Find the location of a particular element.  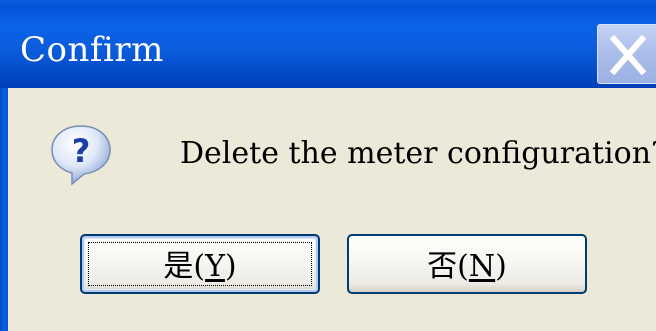

no-button: 否(N) is located at coordinates (467, 264).